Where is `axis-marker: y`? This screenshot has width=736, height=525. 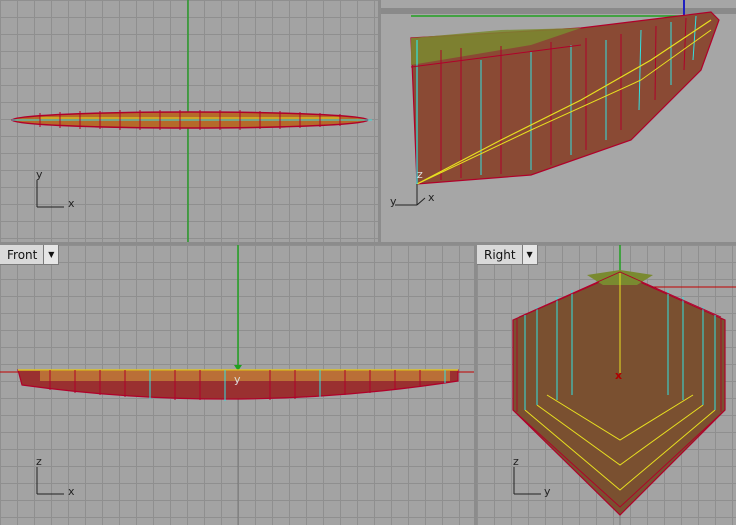 axis-marker: y is located at coordinates (237, 379).